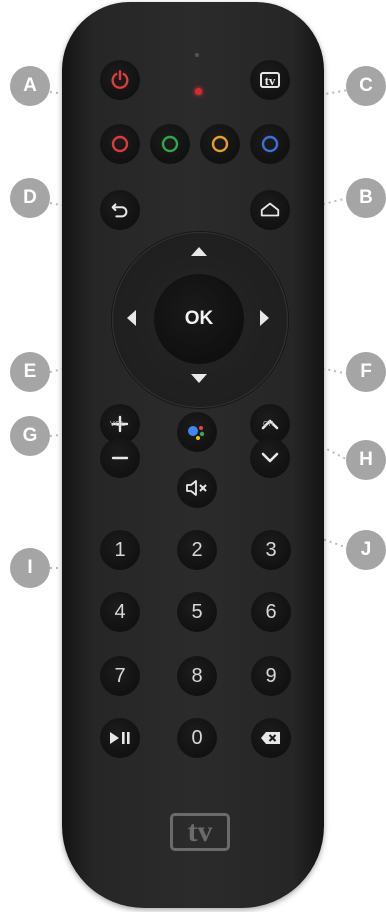 The image size is (386, 912). I want to click on green-circle-icon, so click(170, 144).